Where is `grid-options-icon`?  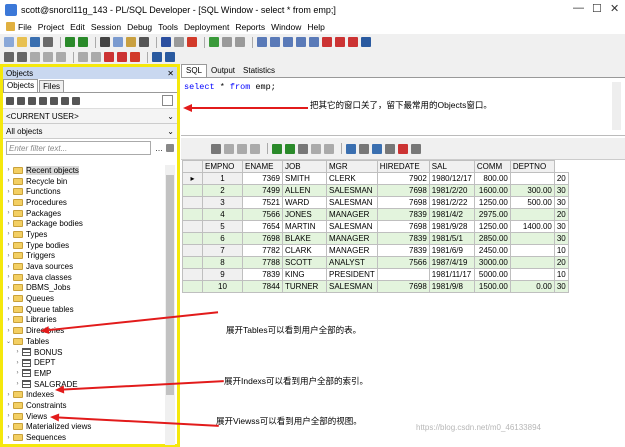
grid-options-icon is located at coordinates (416, 148).